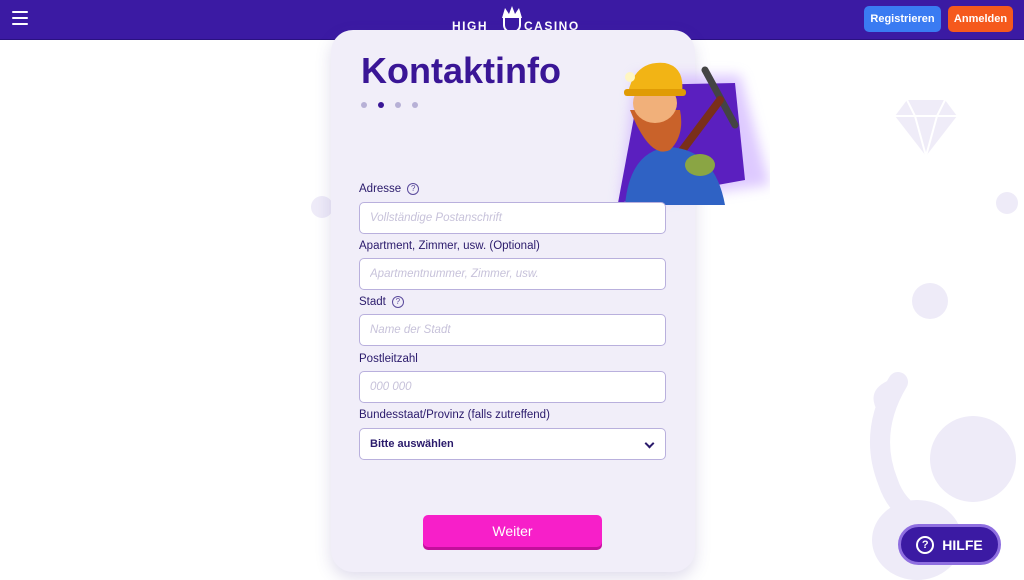 This screenshot has height=580, width=1024. What do you see at coordinates (904, 452) in the screenshot?
I see `cherry-icon` at bounding box center [904, 452].